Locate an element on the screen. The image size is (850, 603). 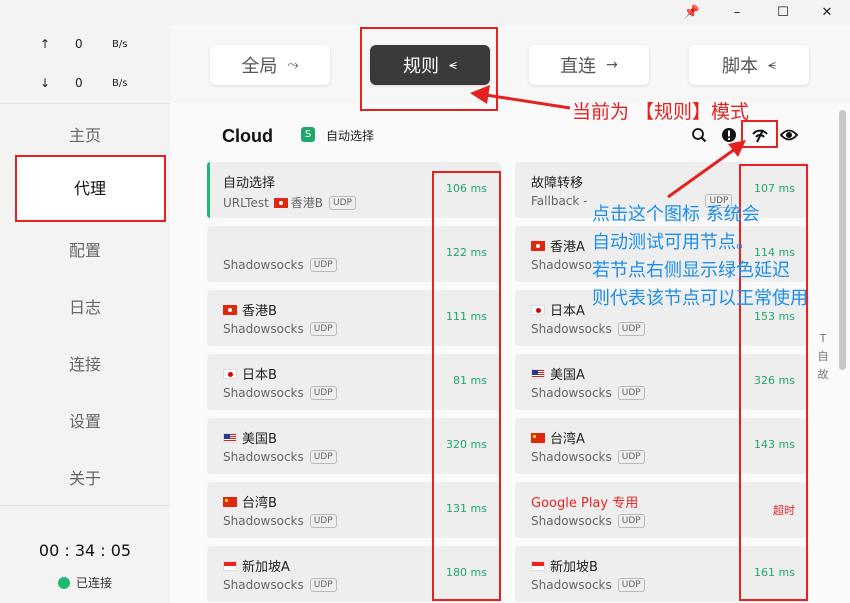
nav-item-config: 配置 is located at coordinates (85, 248).